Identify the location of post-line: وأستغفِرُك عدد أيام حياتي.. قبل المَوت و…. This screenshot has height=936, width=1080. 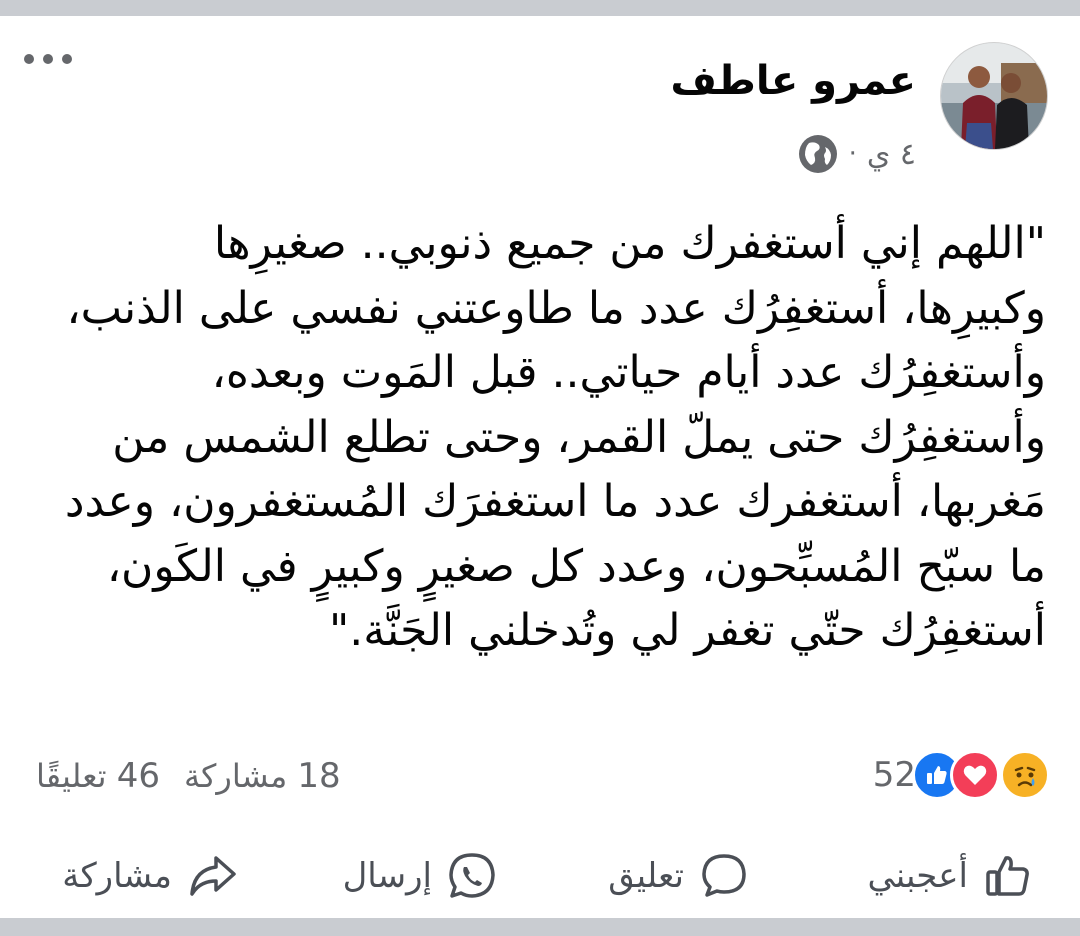
(628, 372).